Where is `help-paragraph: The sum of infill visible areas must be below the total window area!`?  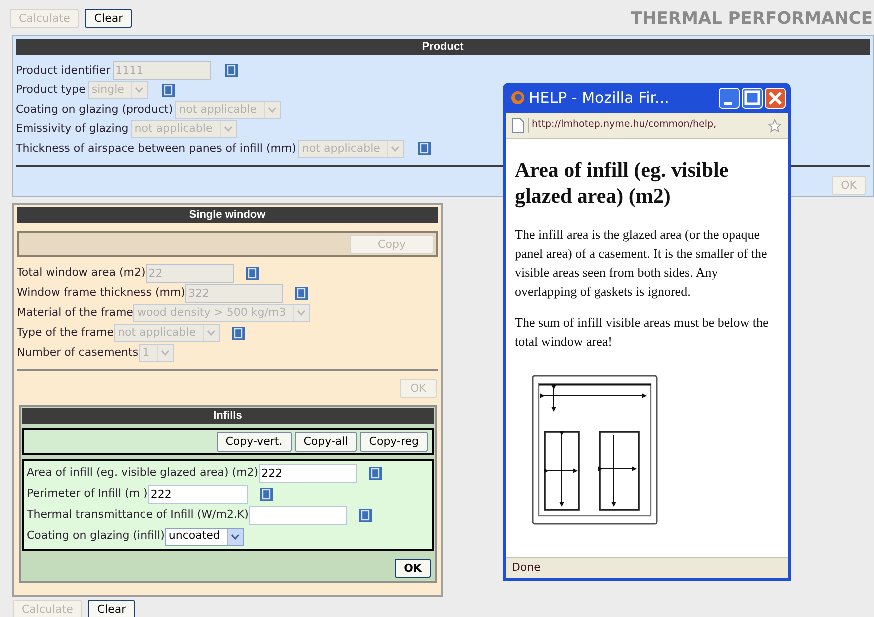 help-paragraph: The sum of infill visible areas must be below the total window area! is located at coordinates (642, 332).